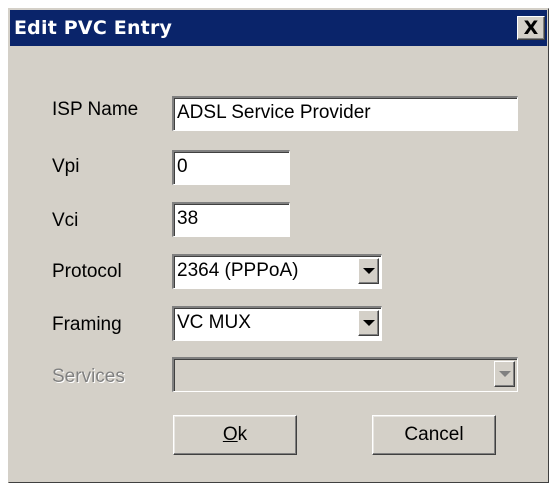 This screenshot has width=549, height=489. I want to click on close-icon: X, so click(531, 28).